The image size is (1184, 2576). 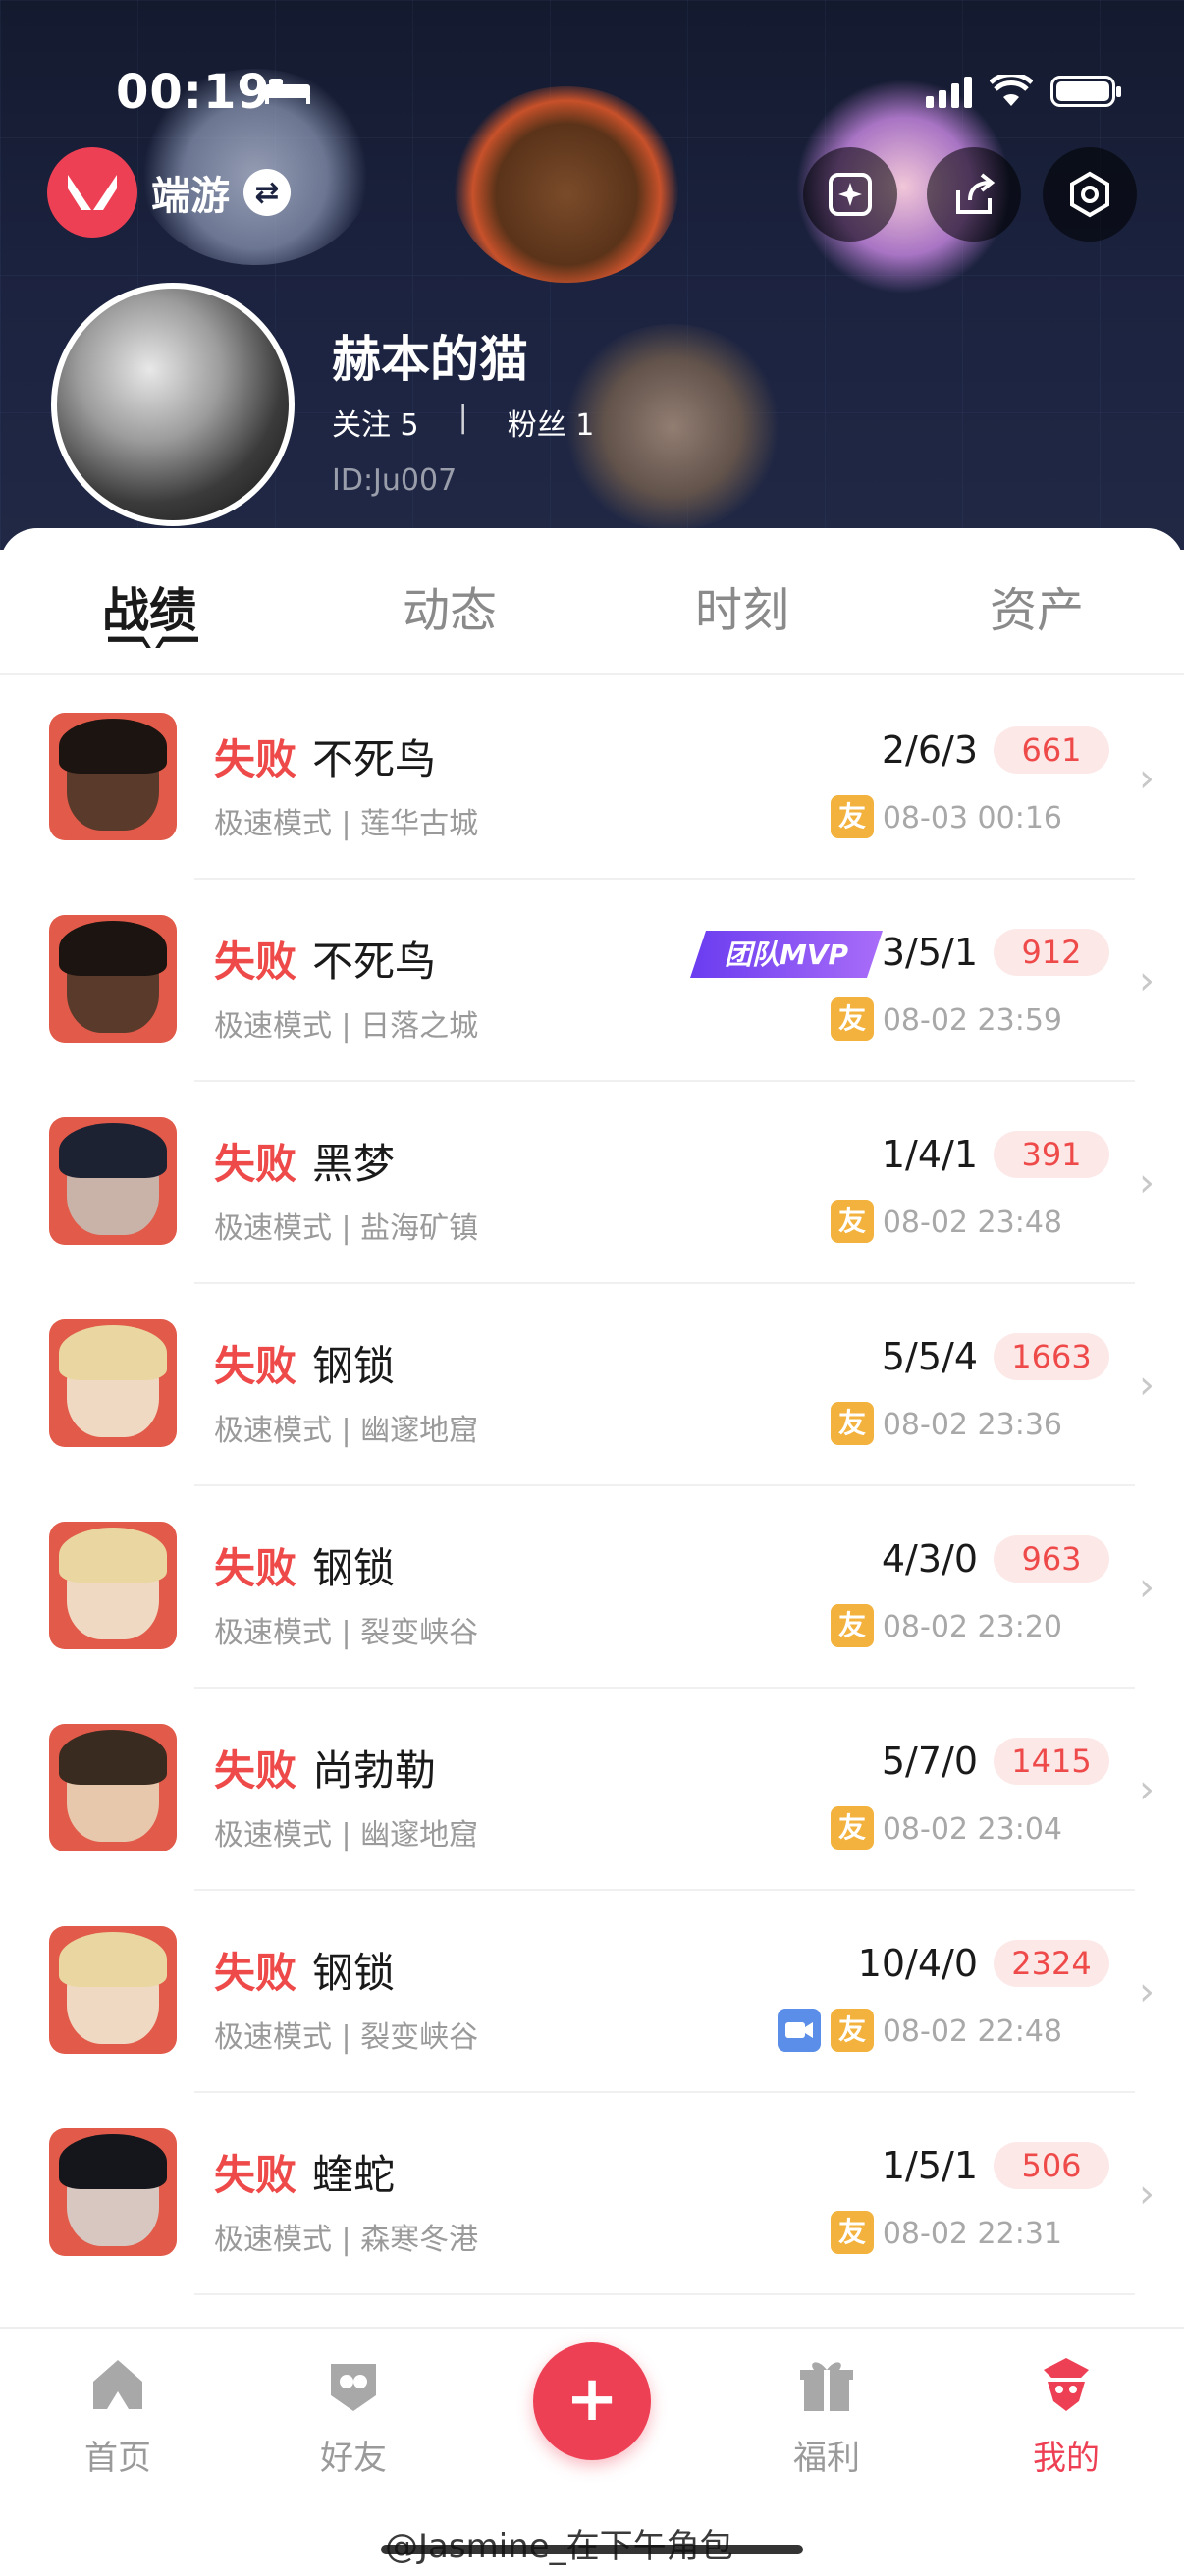 I want to click on game-switcher: 端游 ⇄, so click(x=169, y=192).